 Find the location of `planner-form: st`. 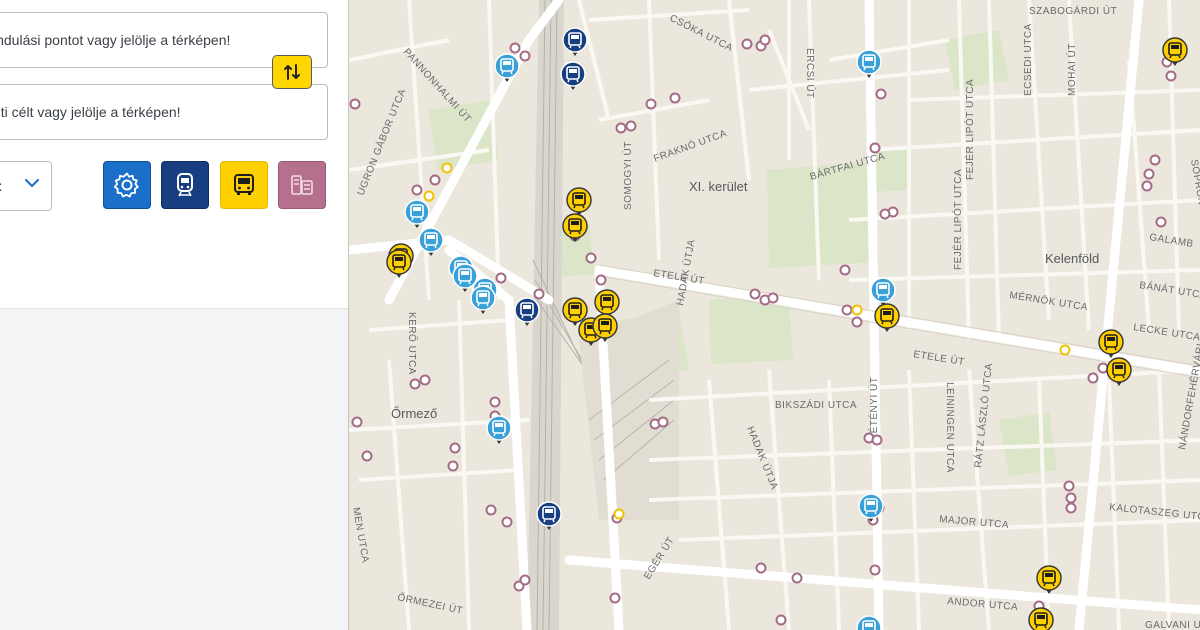

planner-form: st is located at coordinates (174, 154).